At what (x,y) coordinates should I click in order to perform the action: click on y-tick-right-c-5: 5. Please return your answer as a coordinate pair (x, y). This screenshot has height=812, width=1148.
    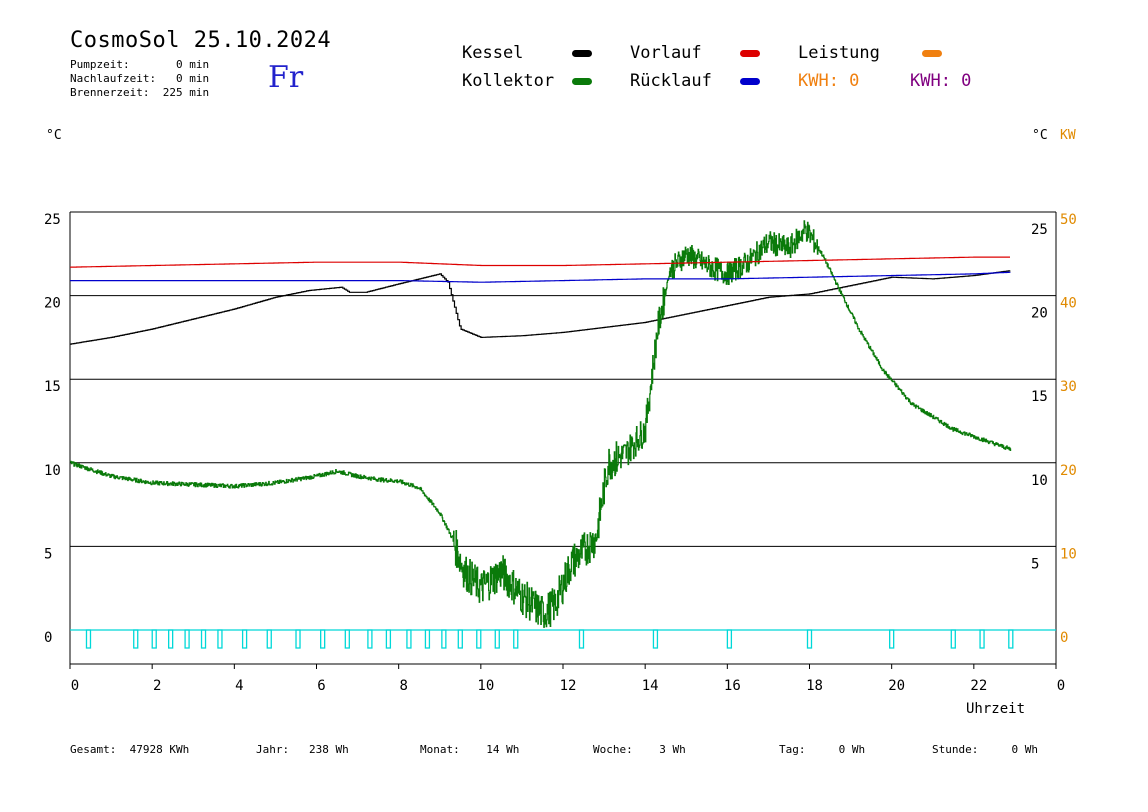
    Looking at the image, I should click on (1035, 564).